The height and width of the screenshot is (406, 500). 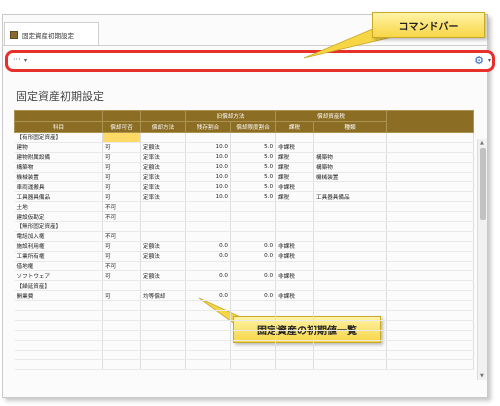 I want to click on table-cell: 10.0, so click(x=208, y=147).